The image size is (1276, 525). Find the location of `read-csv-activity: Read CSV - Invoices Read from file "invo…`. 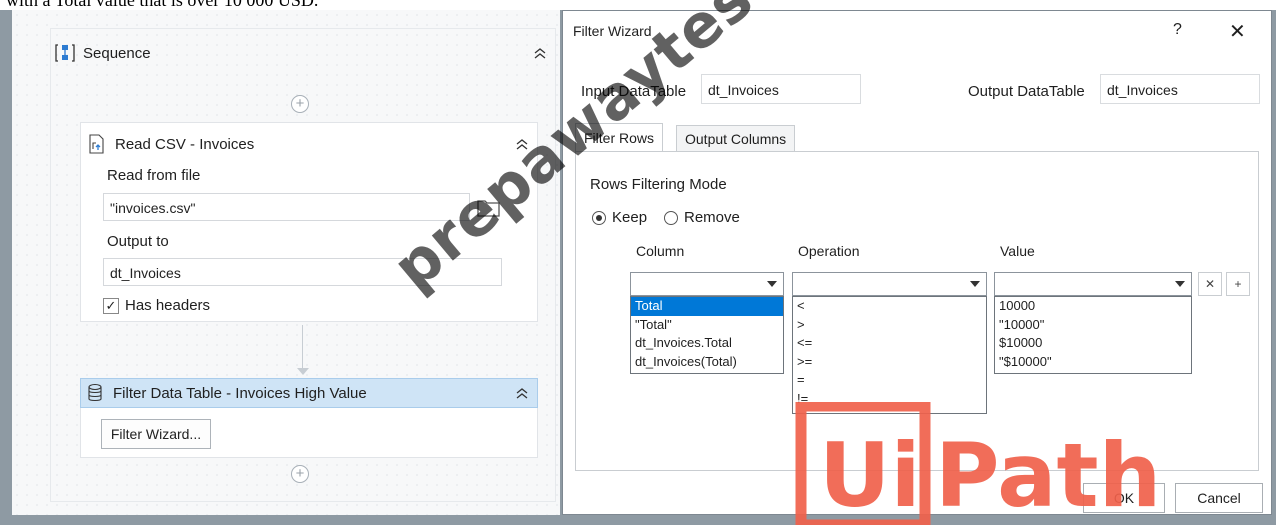

read-csv-activity: Read CSV - Invoices Read from file "invo… is located at coordinates (309, 222).